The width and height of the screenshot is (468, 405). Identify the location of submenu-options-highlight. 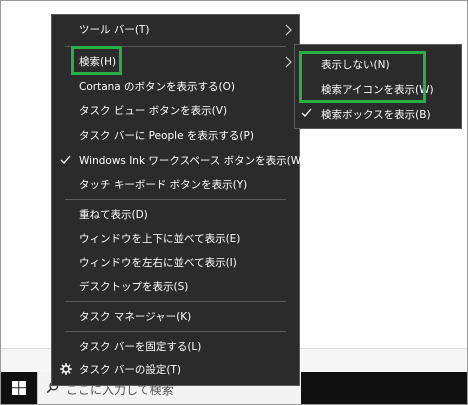
(362, 77).